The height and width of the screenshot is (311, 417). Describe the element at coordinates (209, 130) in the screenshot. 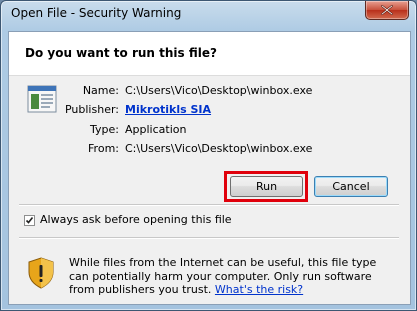

I see `type-row: Type: Application` at that location.